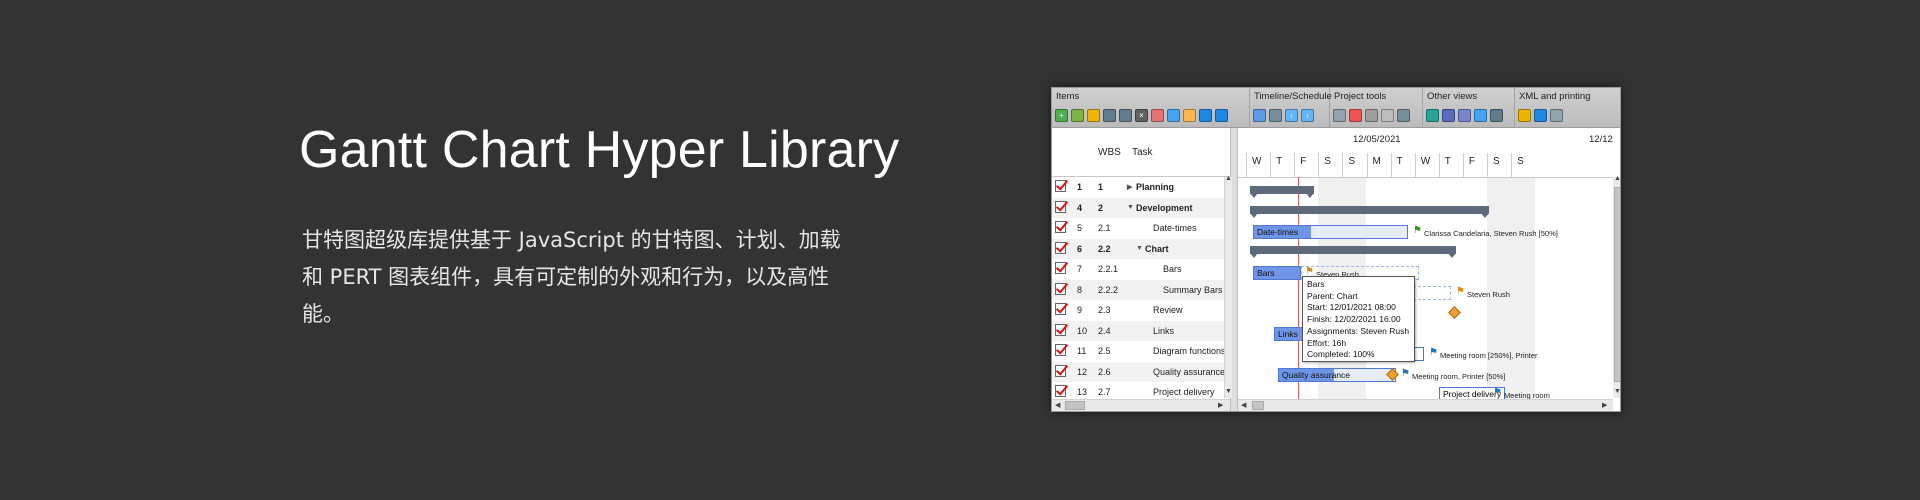 This screenshot has height=500, width=1920. Describe the element at coordinates (1496, 115) in the screenshot. I see `list-view-icon` at that location.